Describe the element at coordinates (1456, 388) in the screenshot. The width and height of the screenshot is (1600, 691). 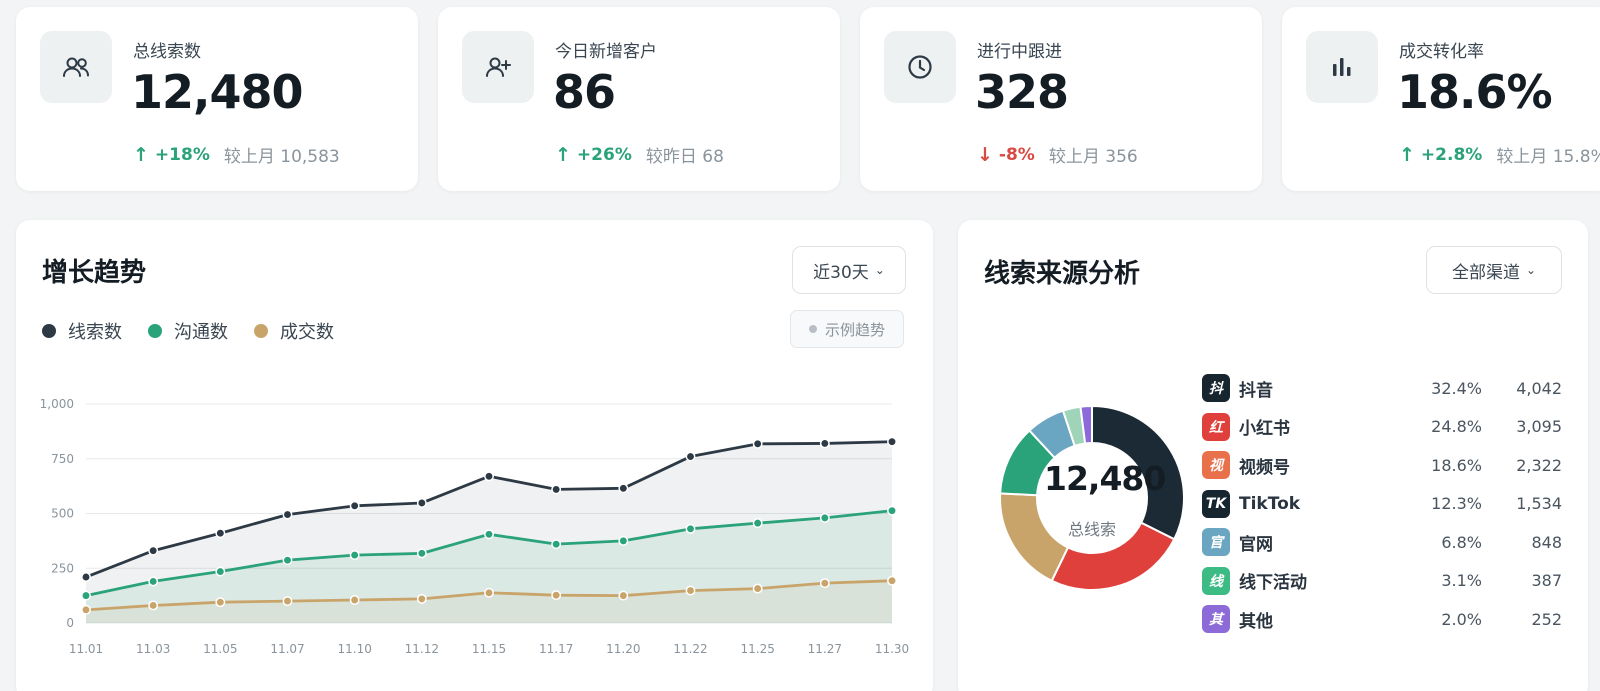
I see `source-percent: 32.4%` at that location.